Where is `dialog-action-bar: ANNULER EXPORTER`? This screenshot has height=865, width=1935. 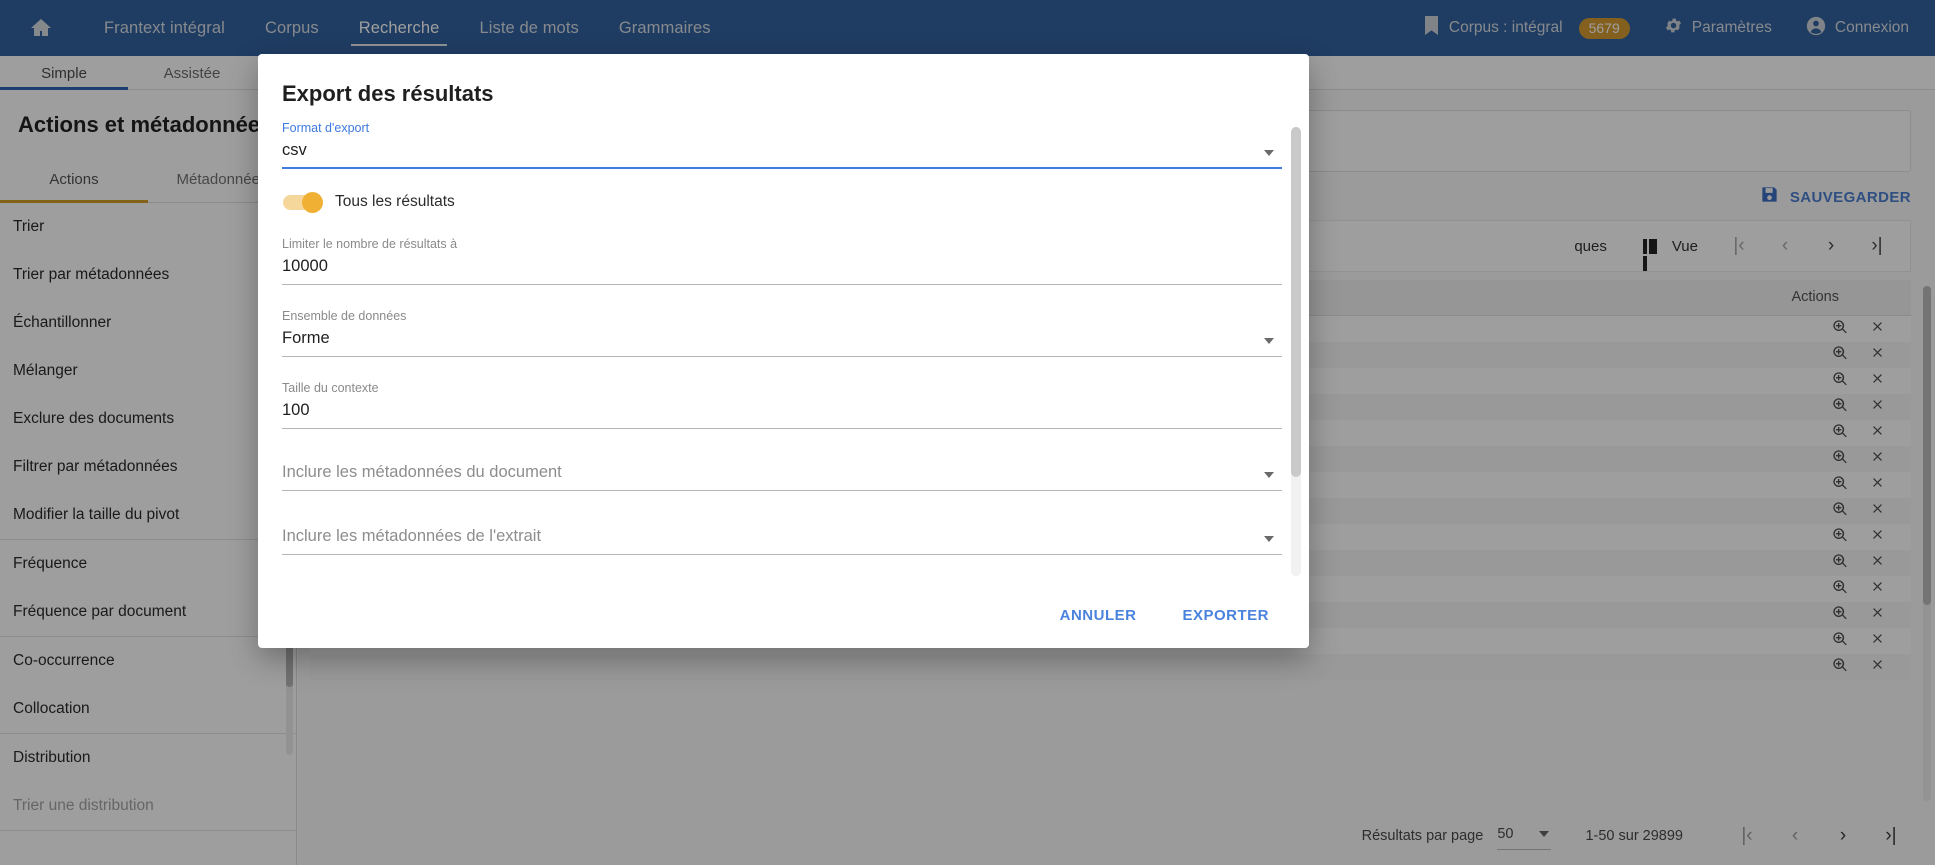 dialog-action-bar: ANNULER EXPORTER is located at coordinates (783, 615).